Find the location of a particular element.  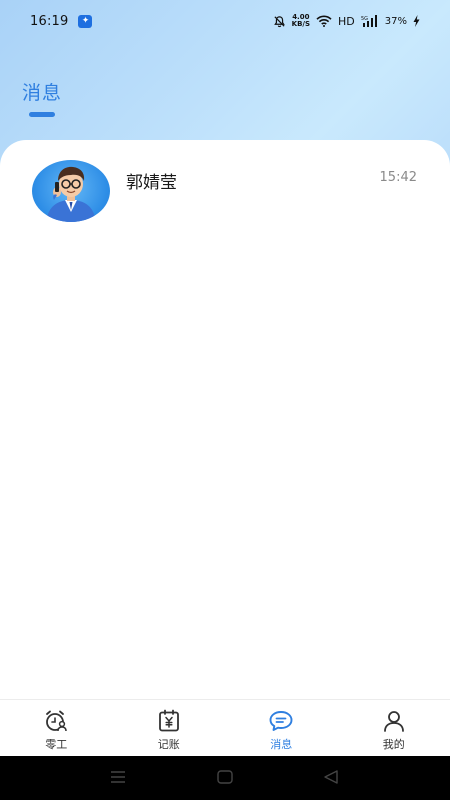

tab-profile-label: 我的 is located at coordinates (393, 744).